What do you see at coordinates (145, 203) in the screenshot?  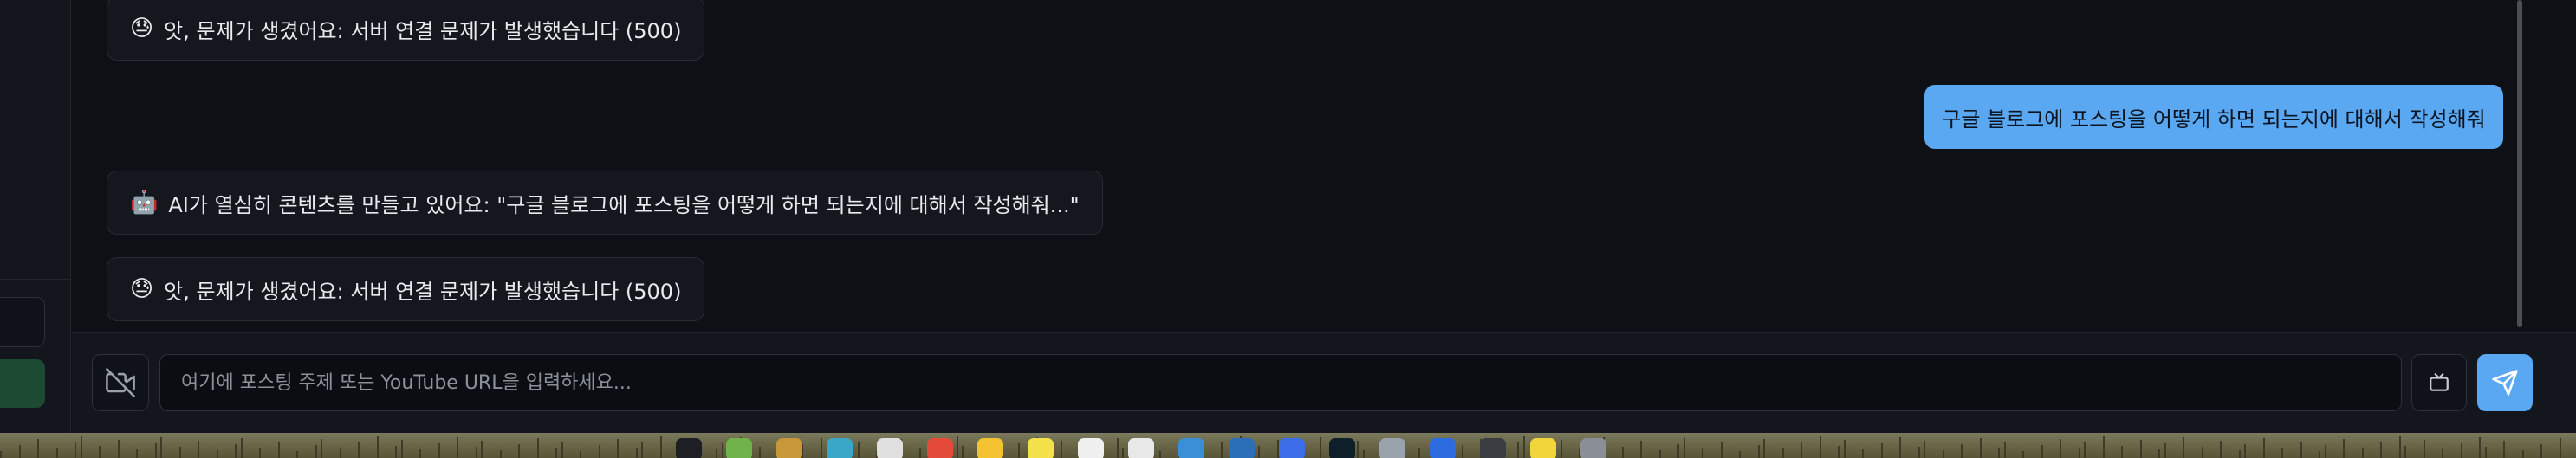 I see `robot-icon: 🤖` at bounding box center [145, 203].